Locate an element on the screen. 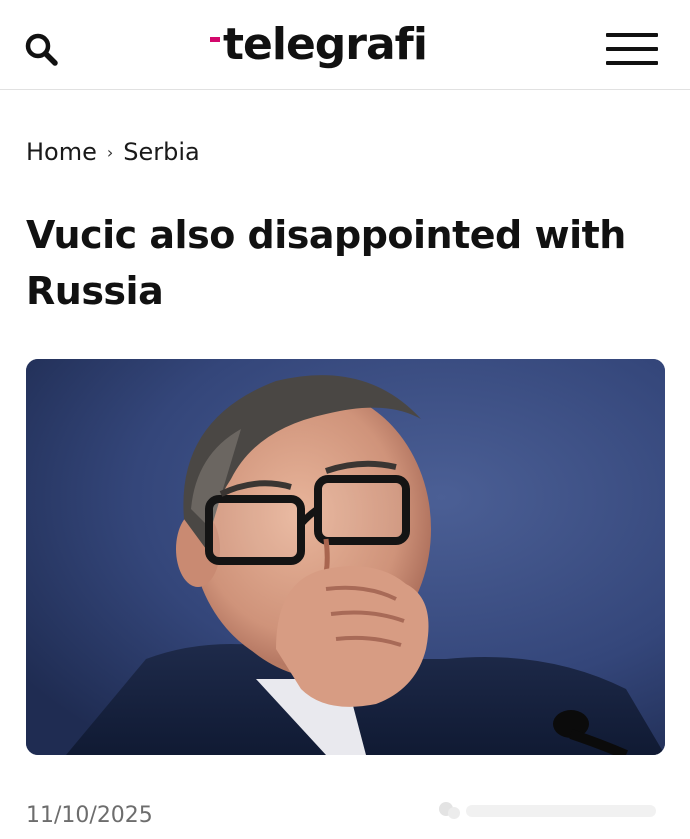  menu-button is located at coordinates (632, 50).